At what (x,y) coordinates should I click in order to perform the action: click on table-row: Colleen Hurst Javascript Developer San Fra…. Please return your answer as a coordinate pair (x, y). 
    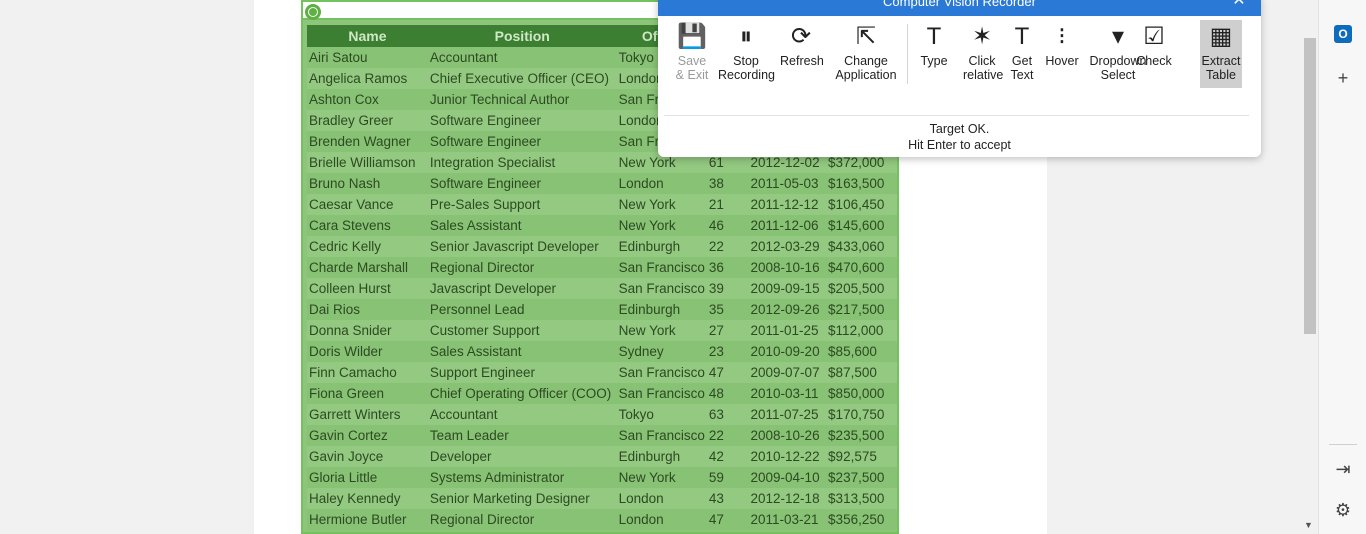
    Looking at the image, I should click on (602, 288).